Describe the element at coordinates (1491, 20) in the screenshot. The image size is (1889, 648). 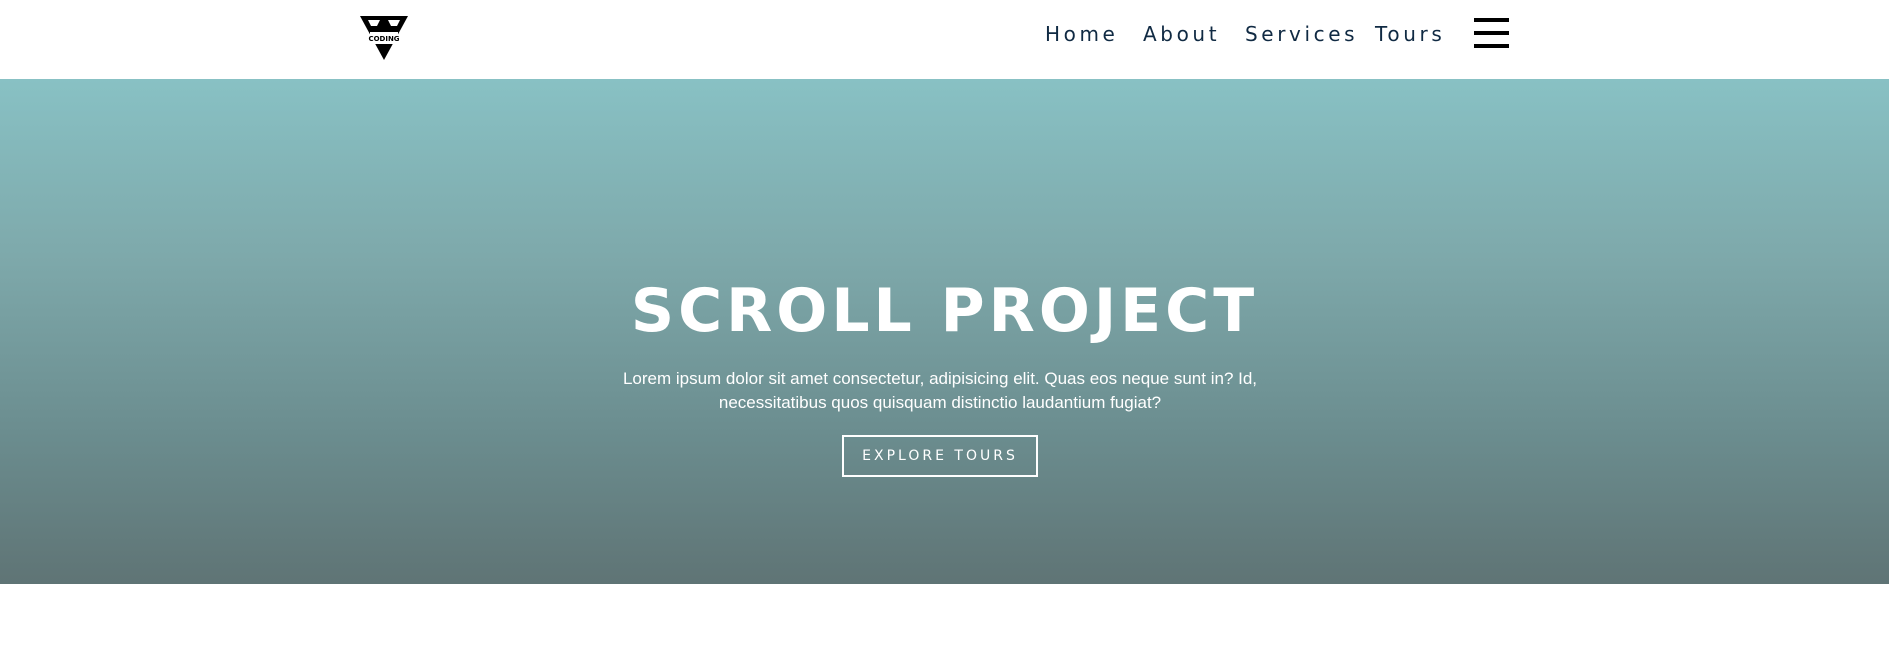
I see `menu-bar-top` at that location.